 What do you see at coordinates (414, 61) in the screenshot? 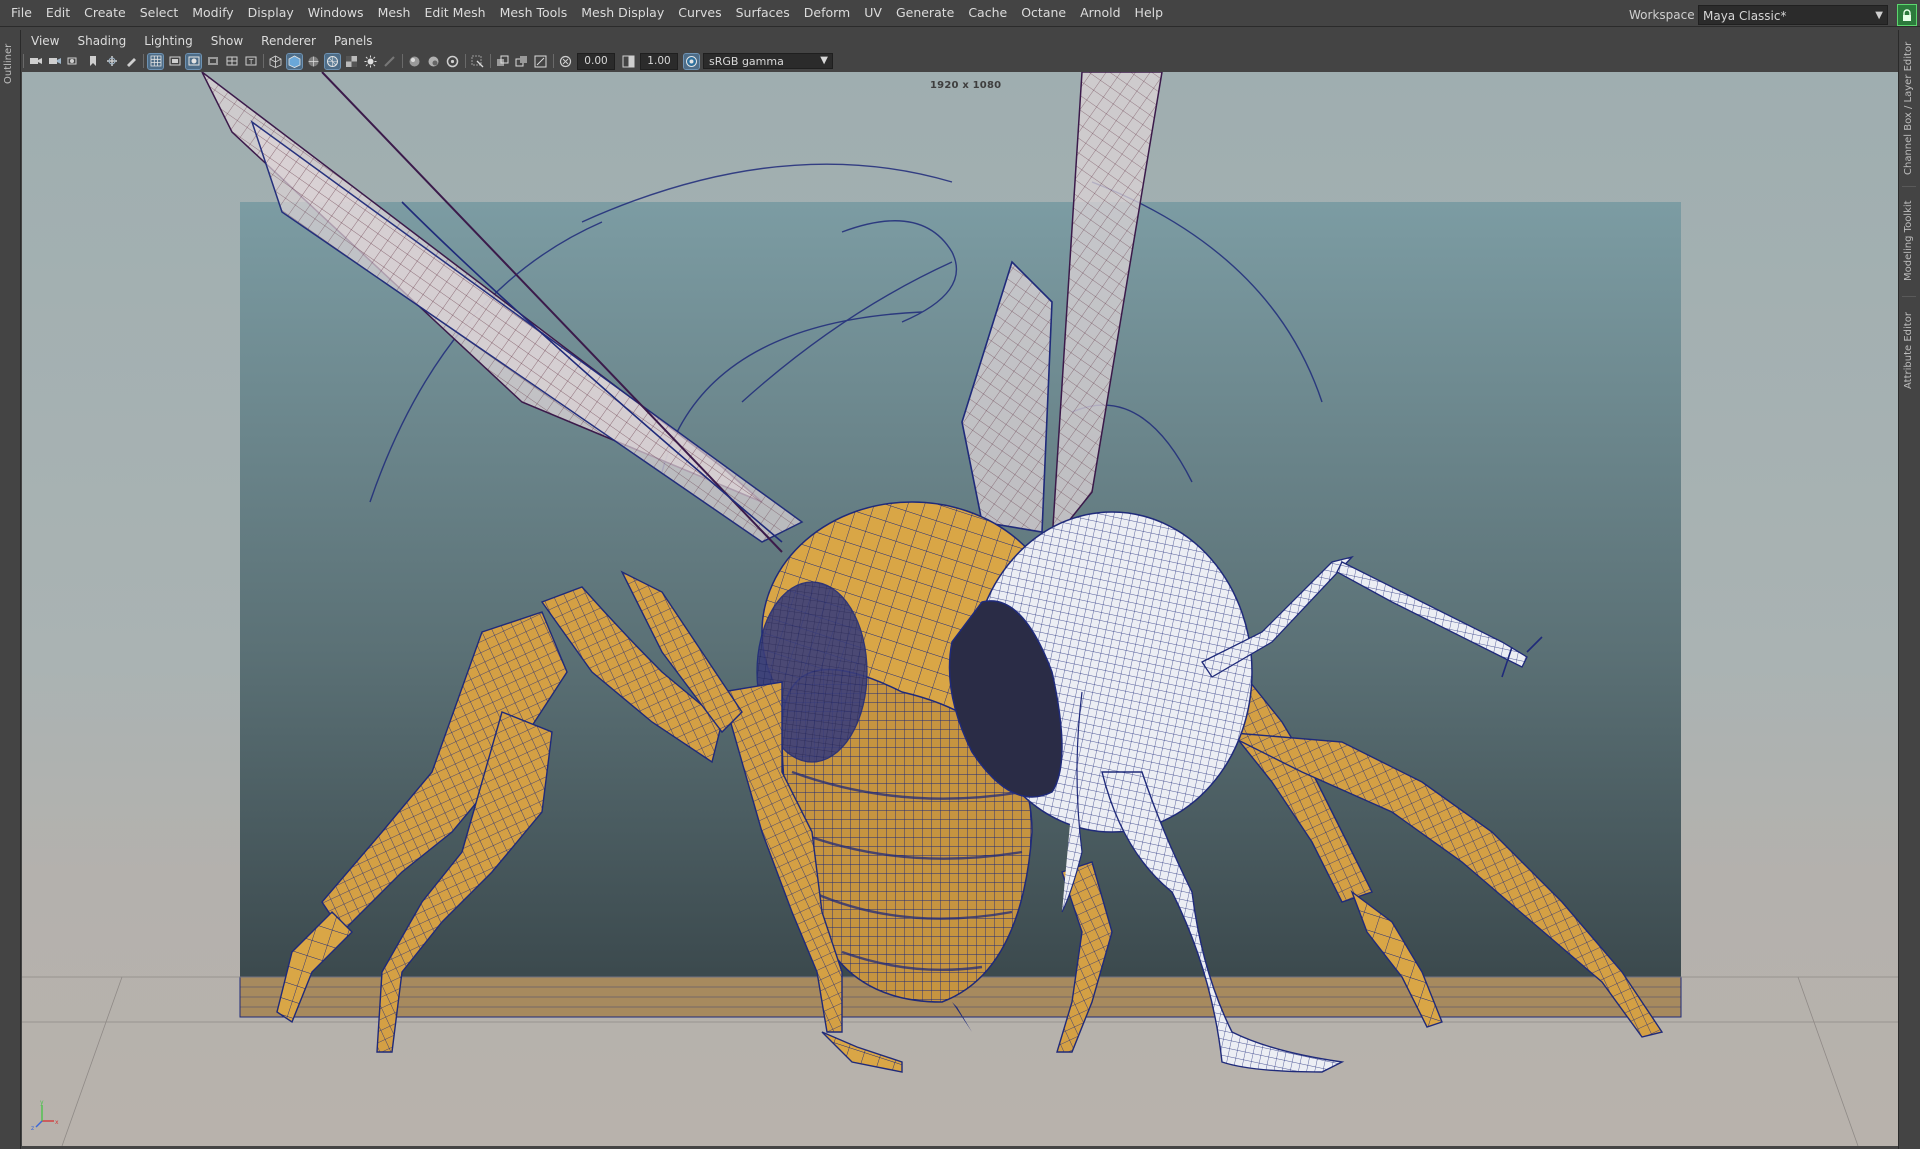
I see `ambient-occlusion-icon` at bounding box center [414, 61].